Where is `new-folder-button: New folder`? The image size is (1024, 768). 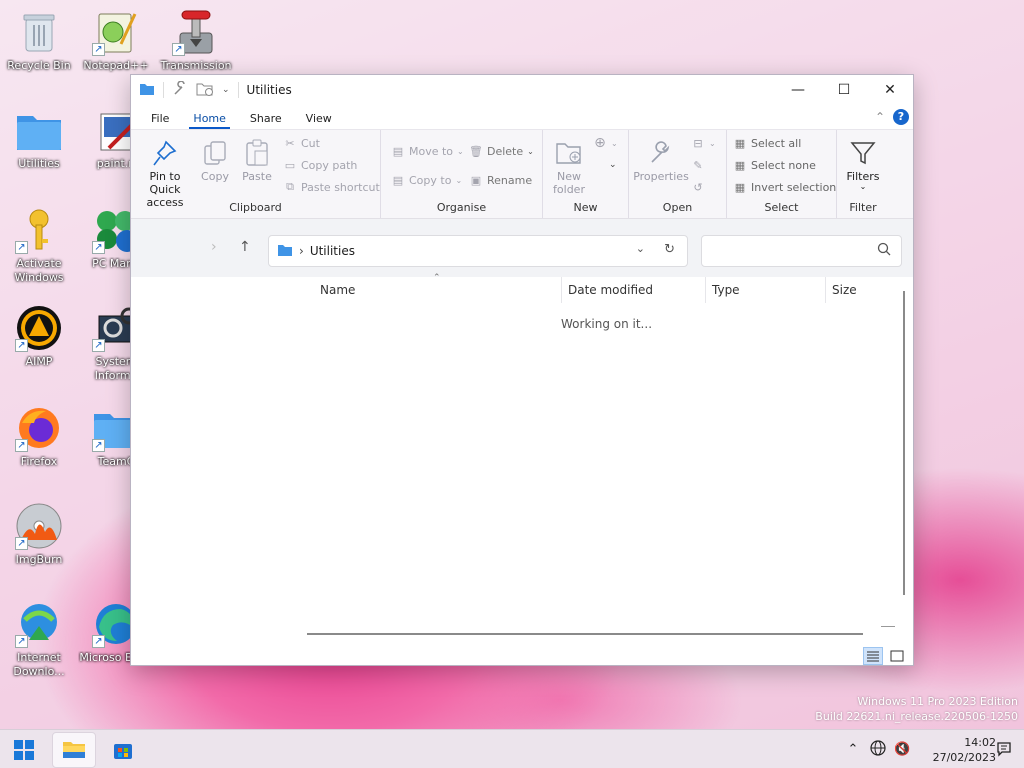 new-folder-button: New folder is located at coordinates (569, 167).